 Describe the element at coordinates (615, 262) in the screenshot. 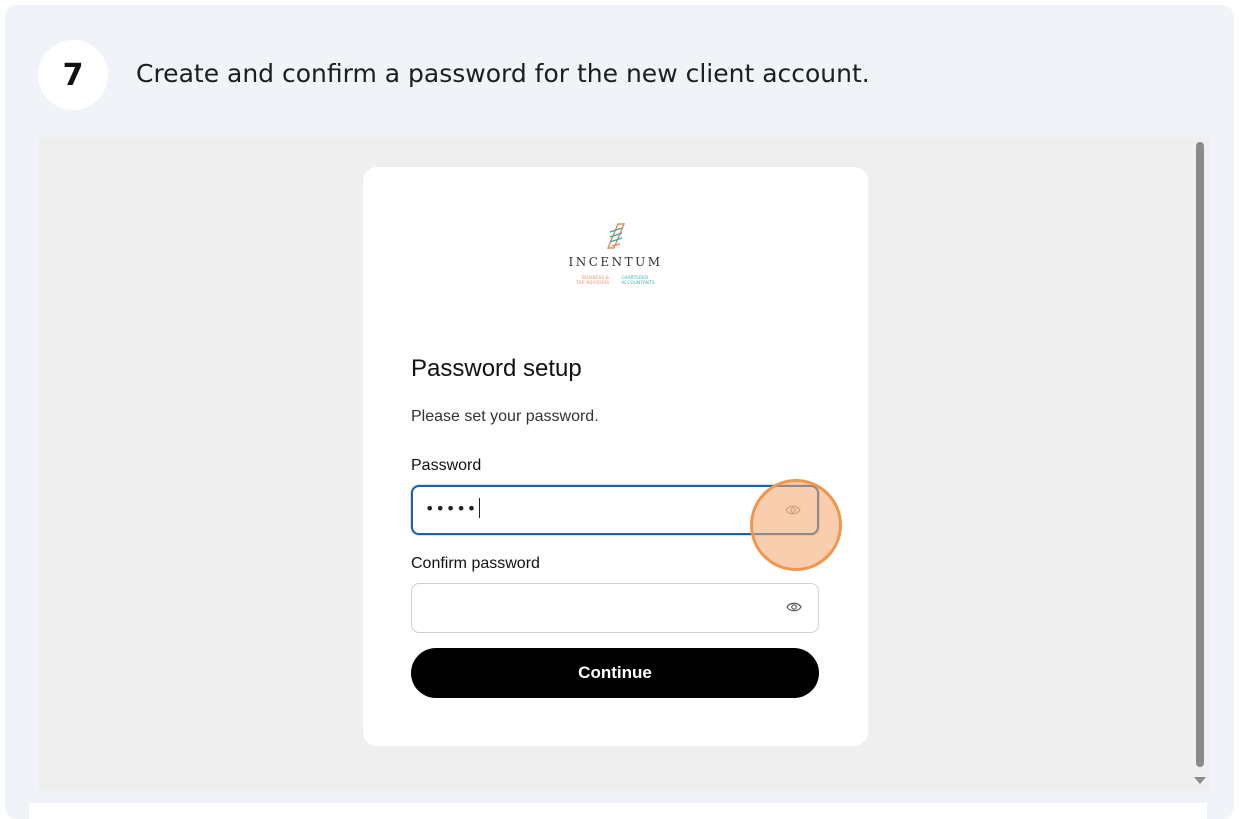

I see `logo-name: INCENTUM` at that location.